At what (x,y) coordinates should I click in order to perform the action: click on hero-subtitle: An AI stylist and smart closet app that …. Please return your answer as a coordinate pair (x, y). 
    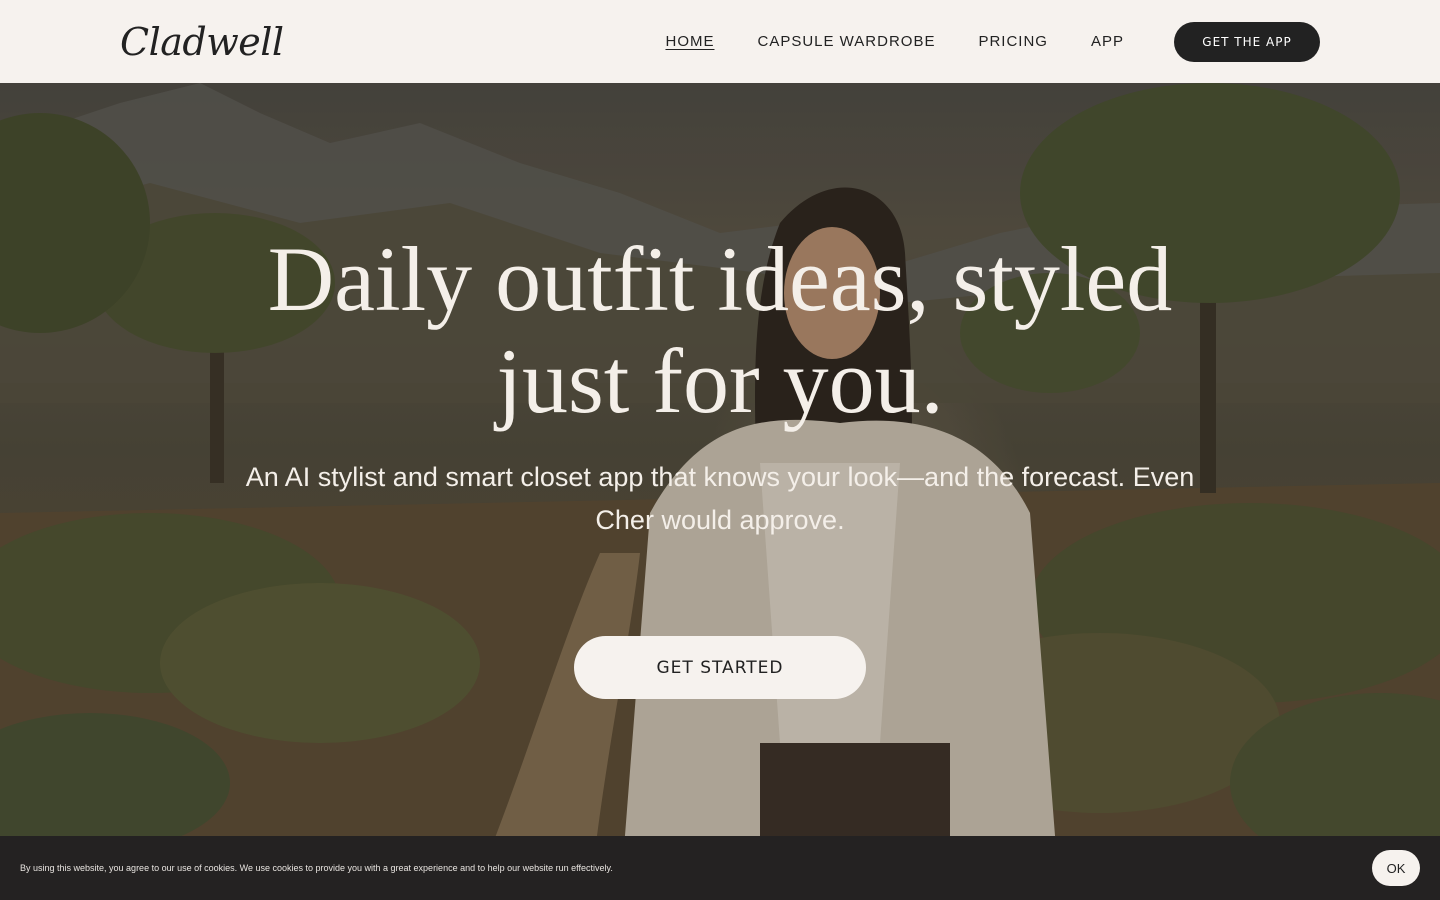
    Looking at the image, I should click on (720, 498).